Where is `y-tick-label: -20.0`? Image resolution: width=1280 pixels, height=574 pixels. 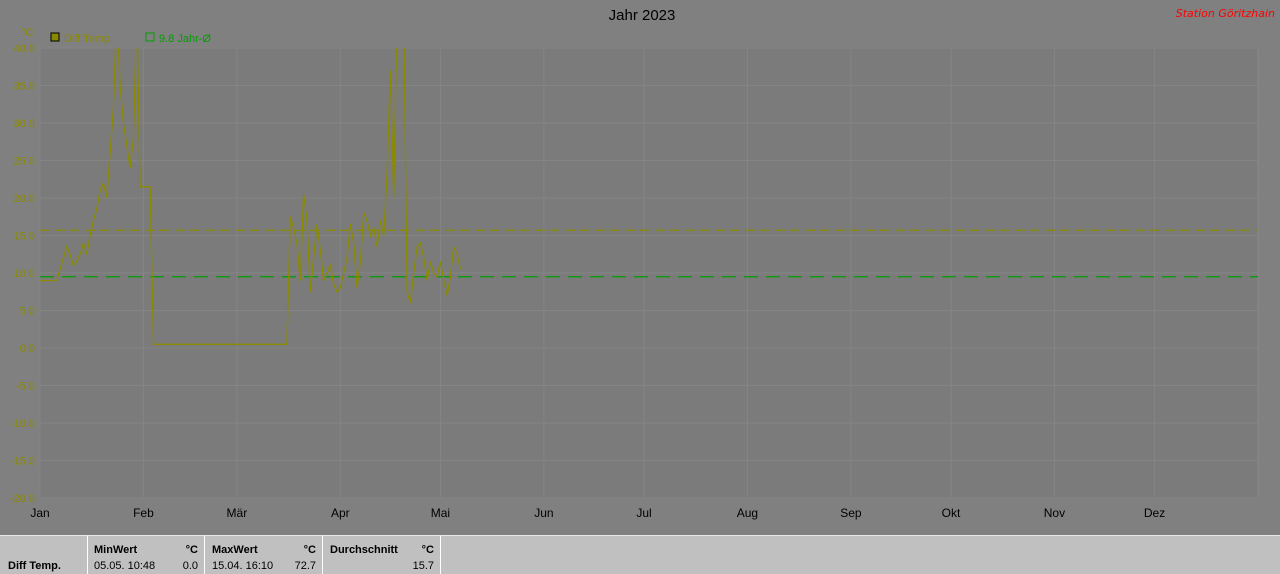
y-tick-label: -20.0 is located at coordinates (22, 499).